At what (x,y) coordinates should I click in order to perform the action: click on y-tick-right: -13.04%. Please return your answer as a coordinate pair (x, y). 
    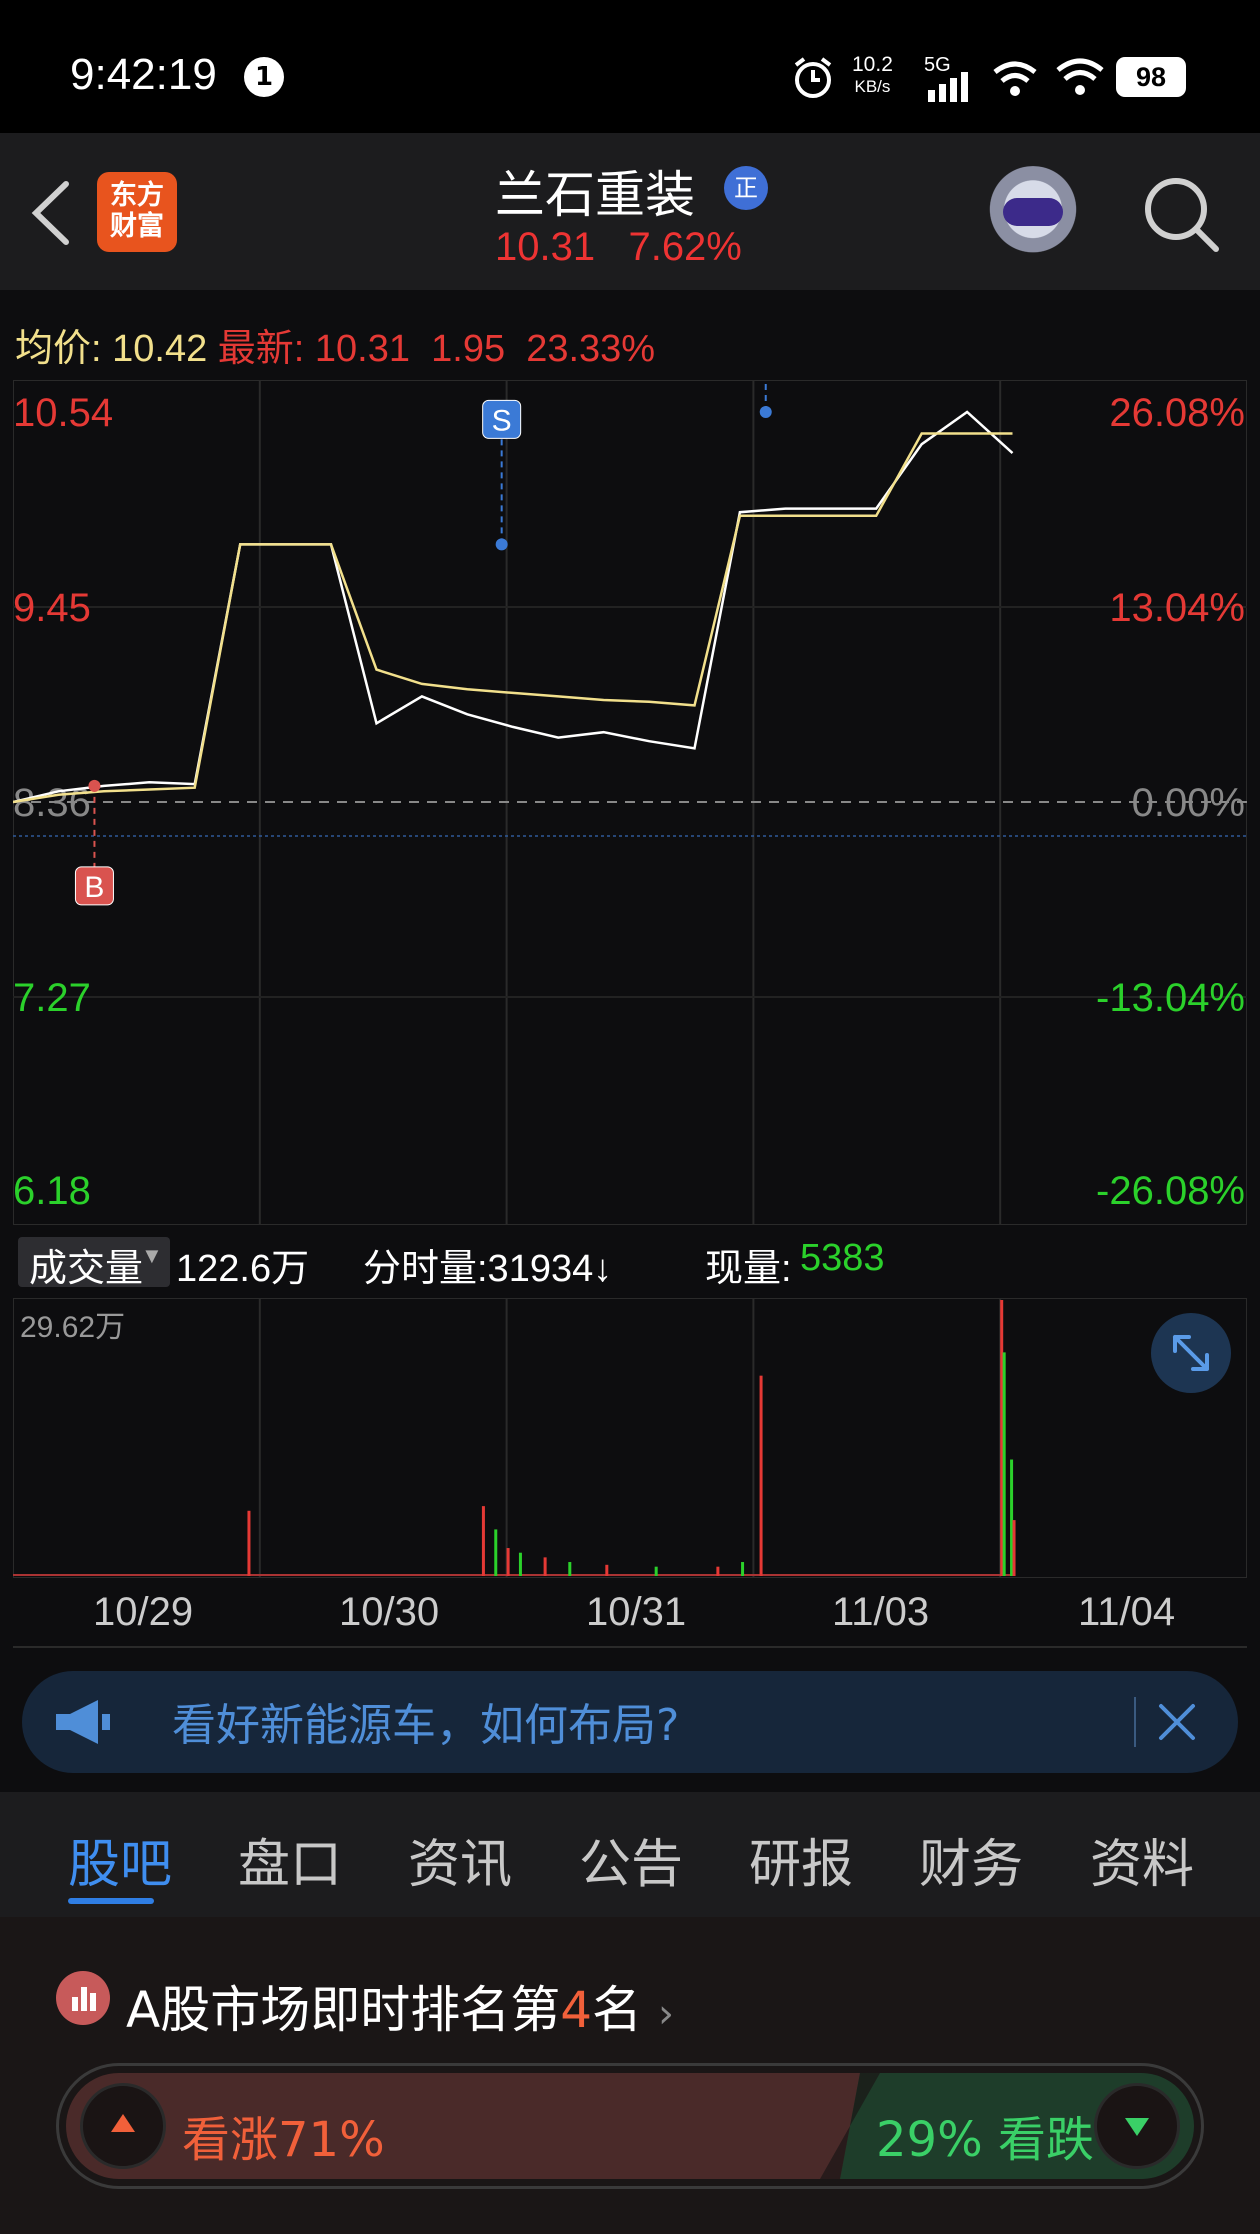
    Looking at the image, I should click on (1170, 998).